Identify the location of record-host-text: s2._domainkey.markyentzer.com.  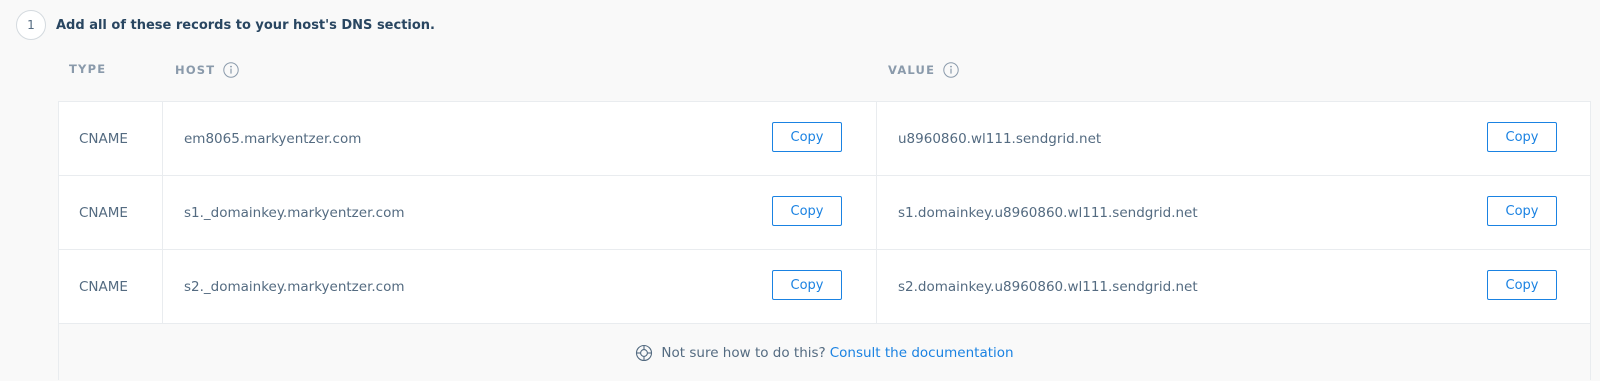
(294, 287).